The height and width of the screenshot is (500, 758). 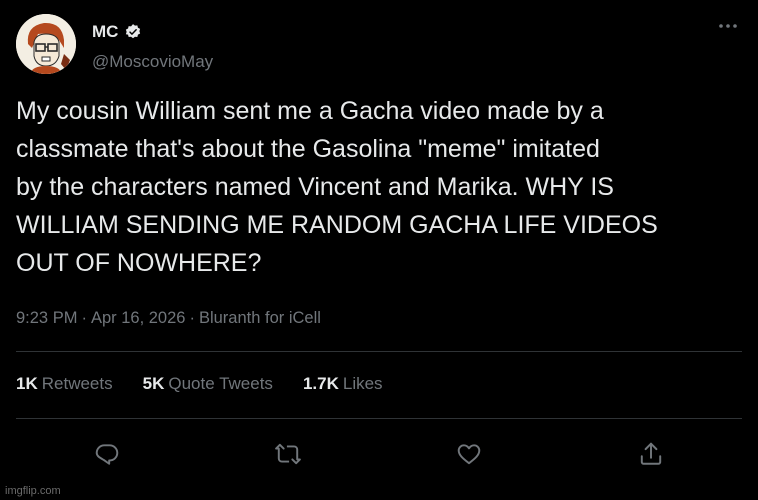 I want to click on action-bar, so click(x=379, y=454).